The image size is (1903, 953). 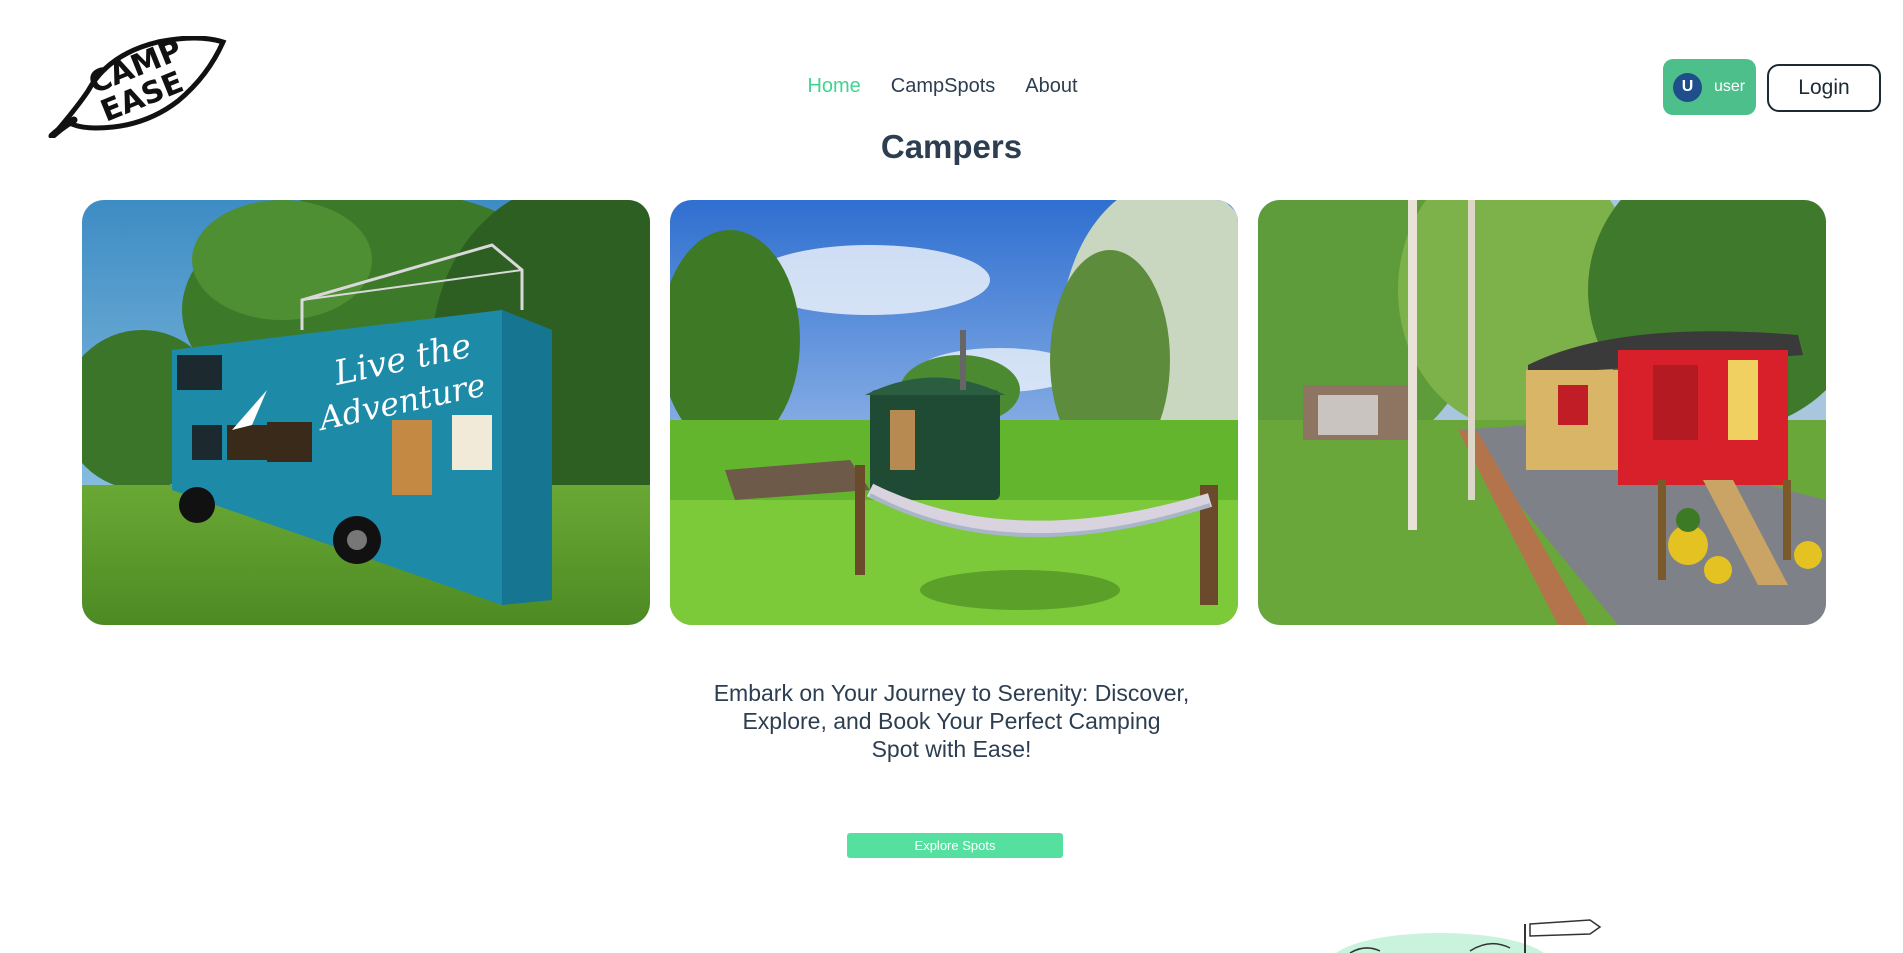 What do you see at coordinates (955, 845) in the screenshot?
I see `explore-spots-button: Explore Spots` at bounding box center [955, 845].